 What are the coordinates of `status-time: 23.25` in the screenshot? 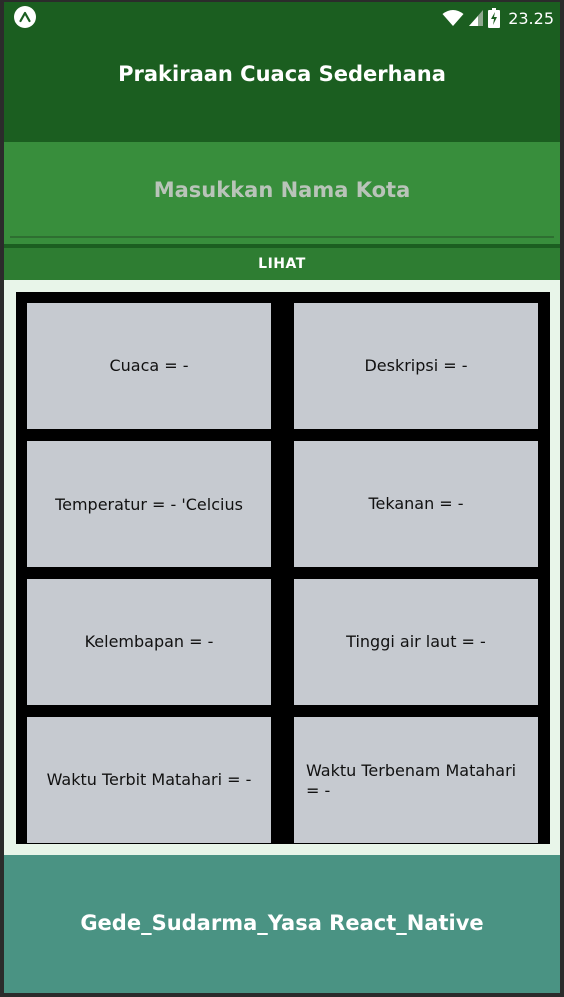 It's located at (531, 18).